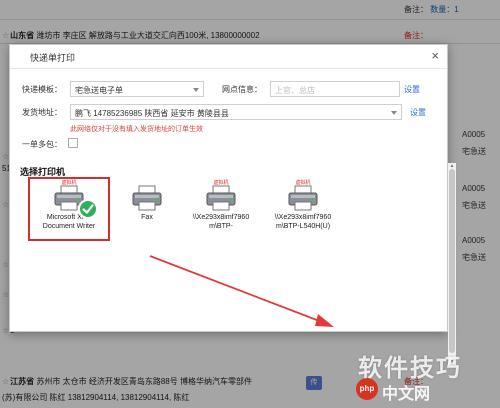  I want to click on printer-name: \\Xe293x8imf7960 m\BTP-, so click(221, 222).